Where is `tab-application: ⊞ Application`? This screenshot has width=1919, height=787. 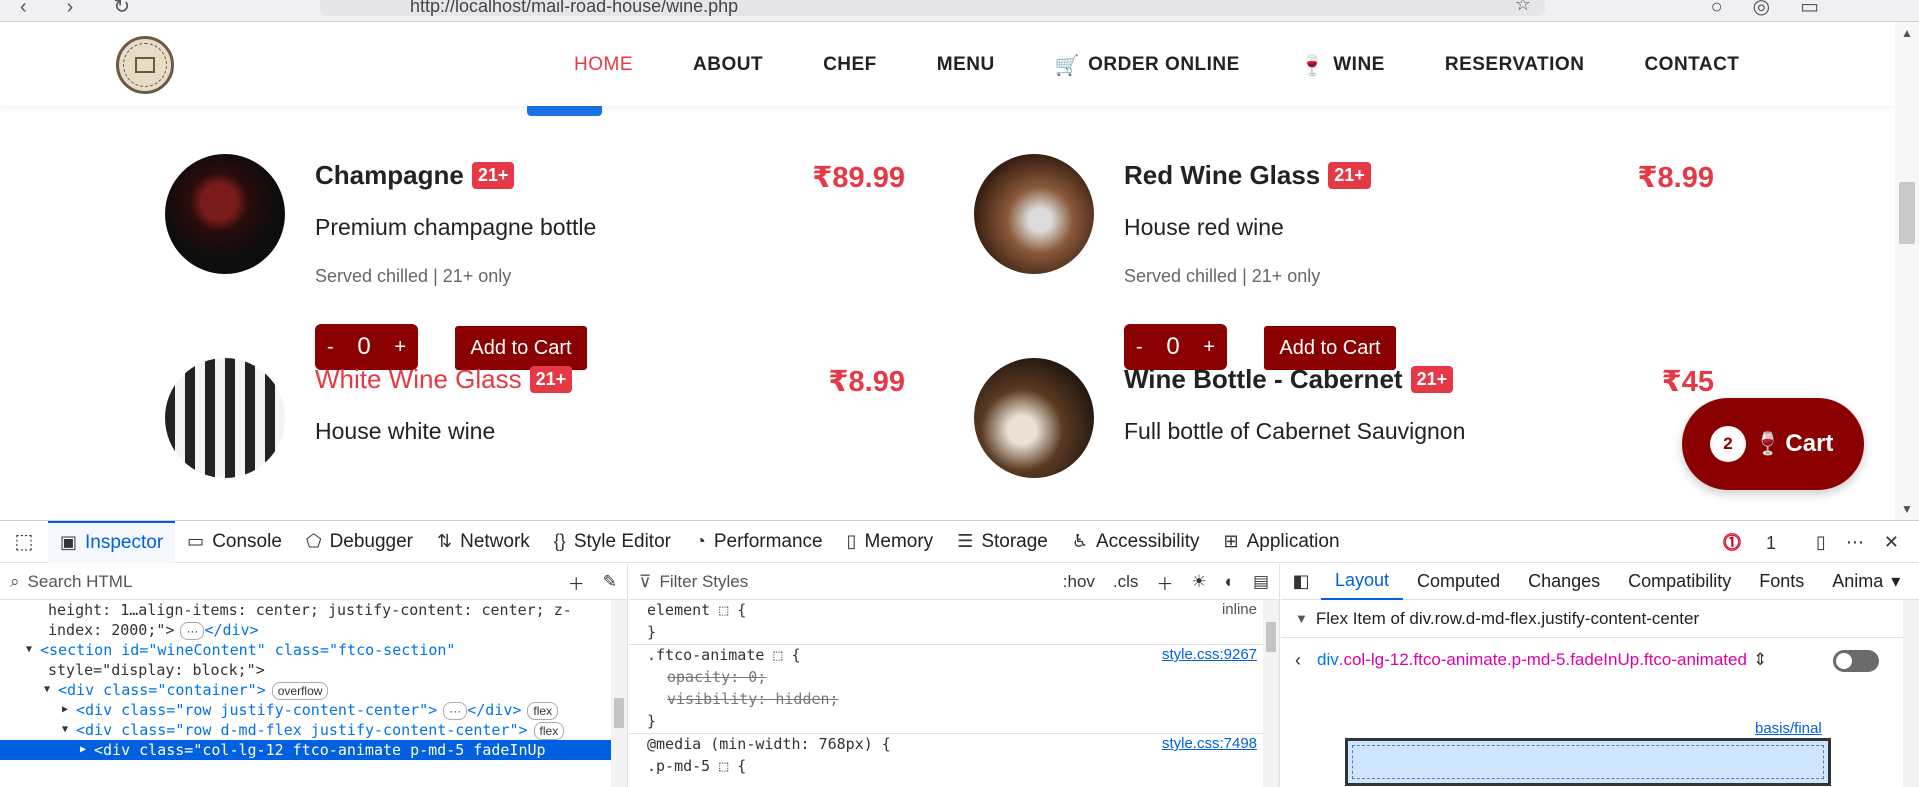 tab-application: ⊞ Application is located at coordinates (1281, 542).